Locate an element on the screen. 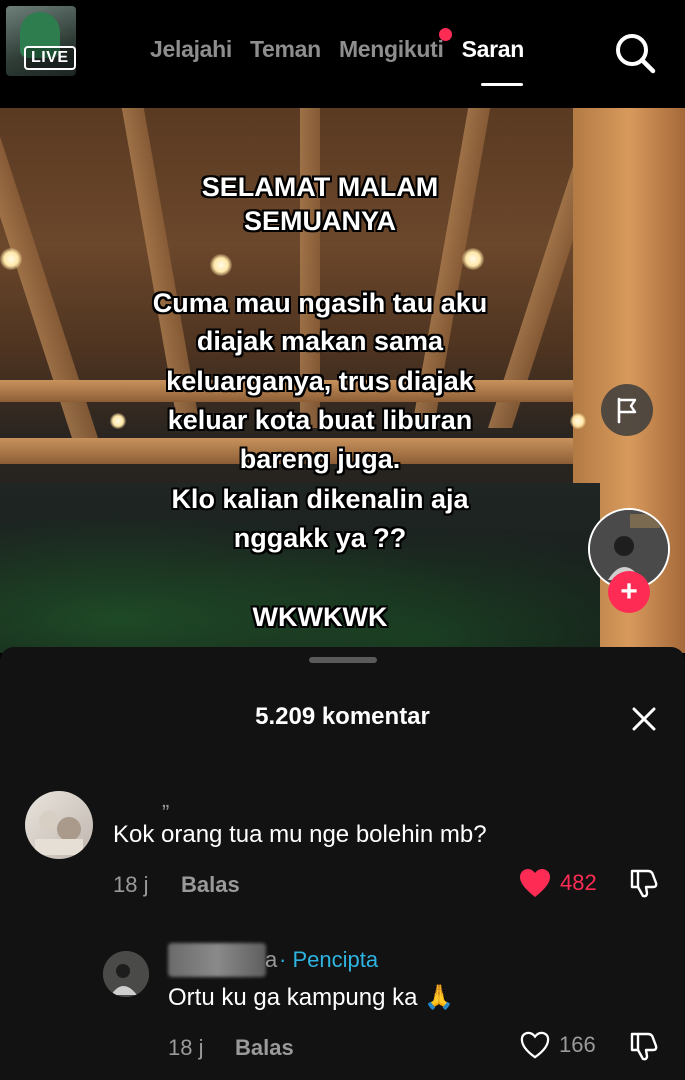 This screenshot has height=1080, width=685. video-caption-line: SELAMAT MALAM is located at coordinates (320, 187).